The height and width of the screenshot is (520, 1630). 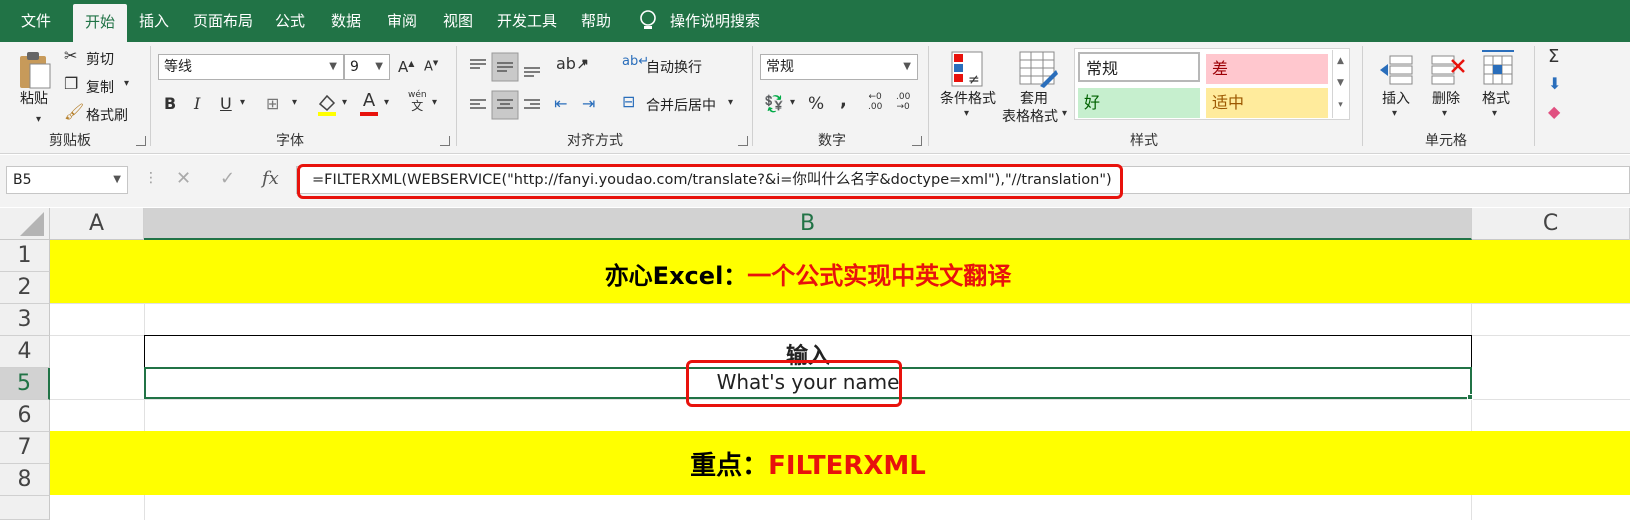 I want to click on column-header-a: A, so click(x=97, y=224).